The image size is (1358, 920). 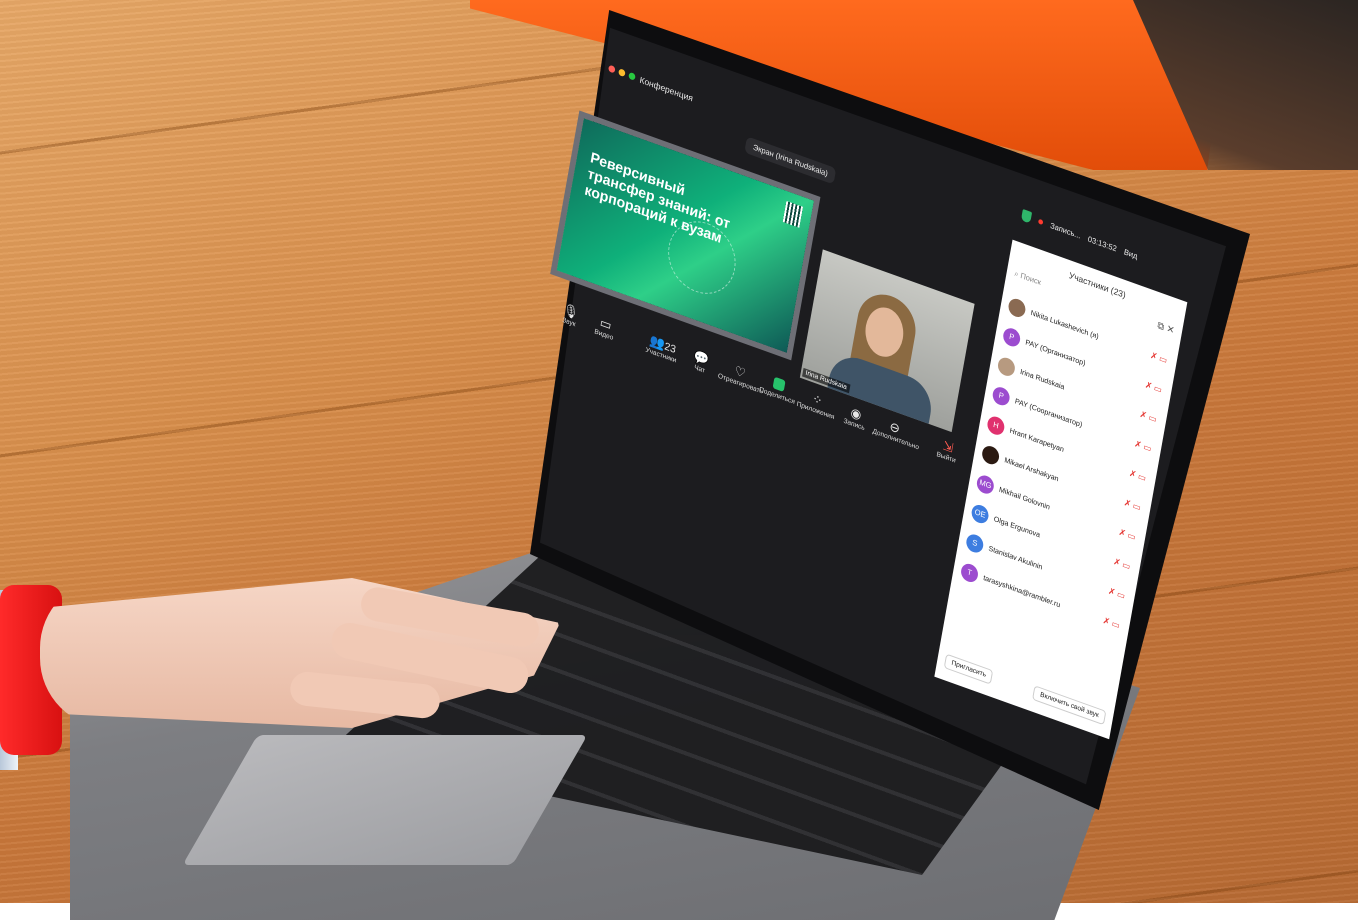 I want to click on qr-code-icon, so click(x=792, y=214).